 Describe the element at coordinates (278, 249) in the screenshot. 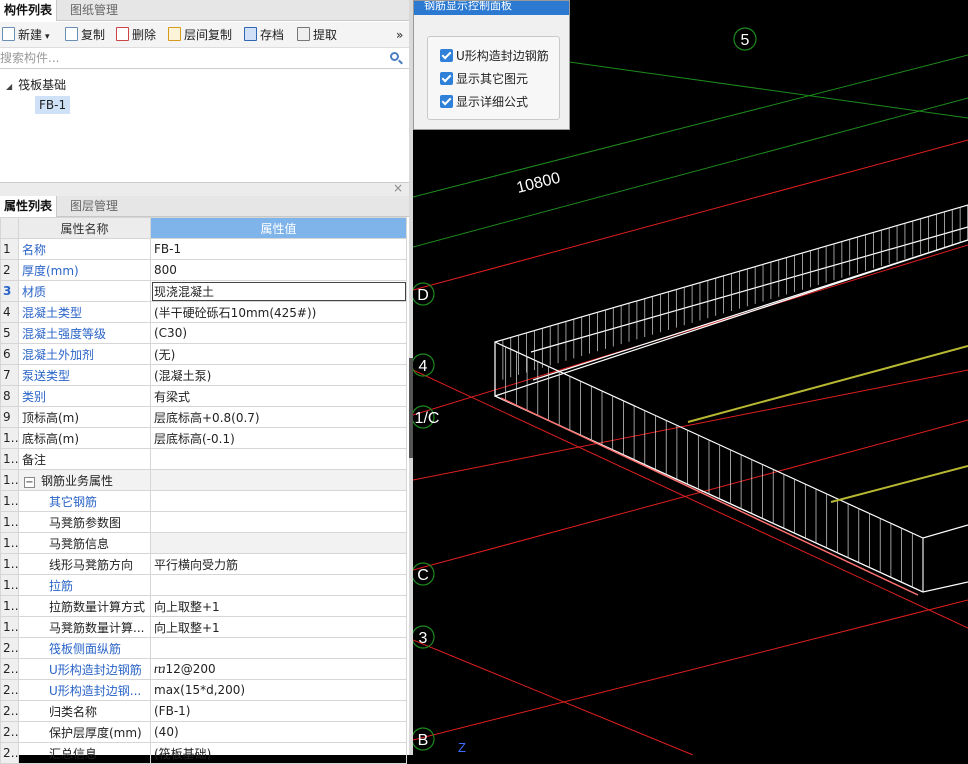

I see `property-value: FB-1` at that location.